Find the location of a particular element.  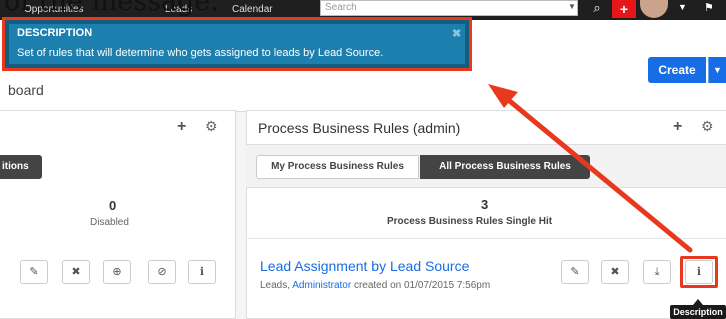

create-button: Create is located at coordinates (677, 70).